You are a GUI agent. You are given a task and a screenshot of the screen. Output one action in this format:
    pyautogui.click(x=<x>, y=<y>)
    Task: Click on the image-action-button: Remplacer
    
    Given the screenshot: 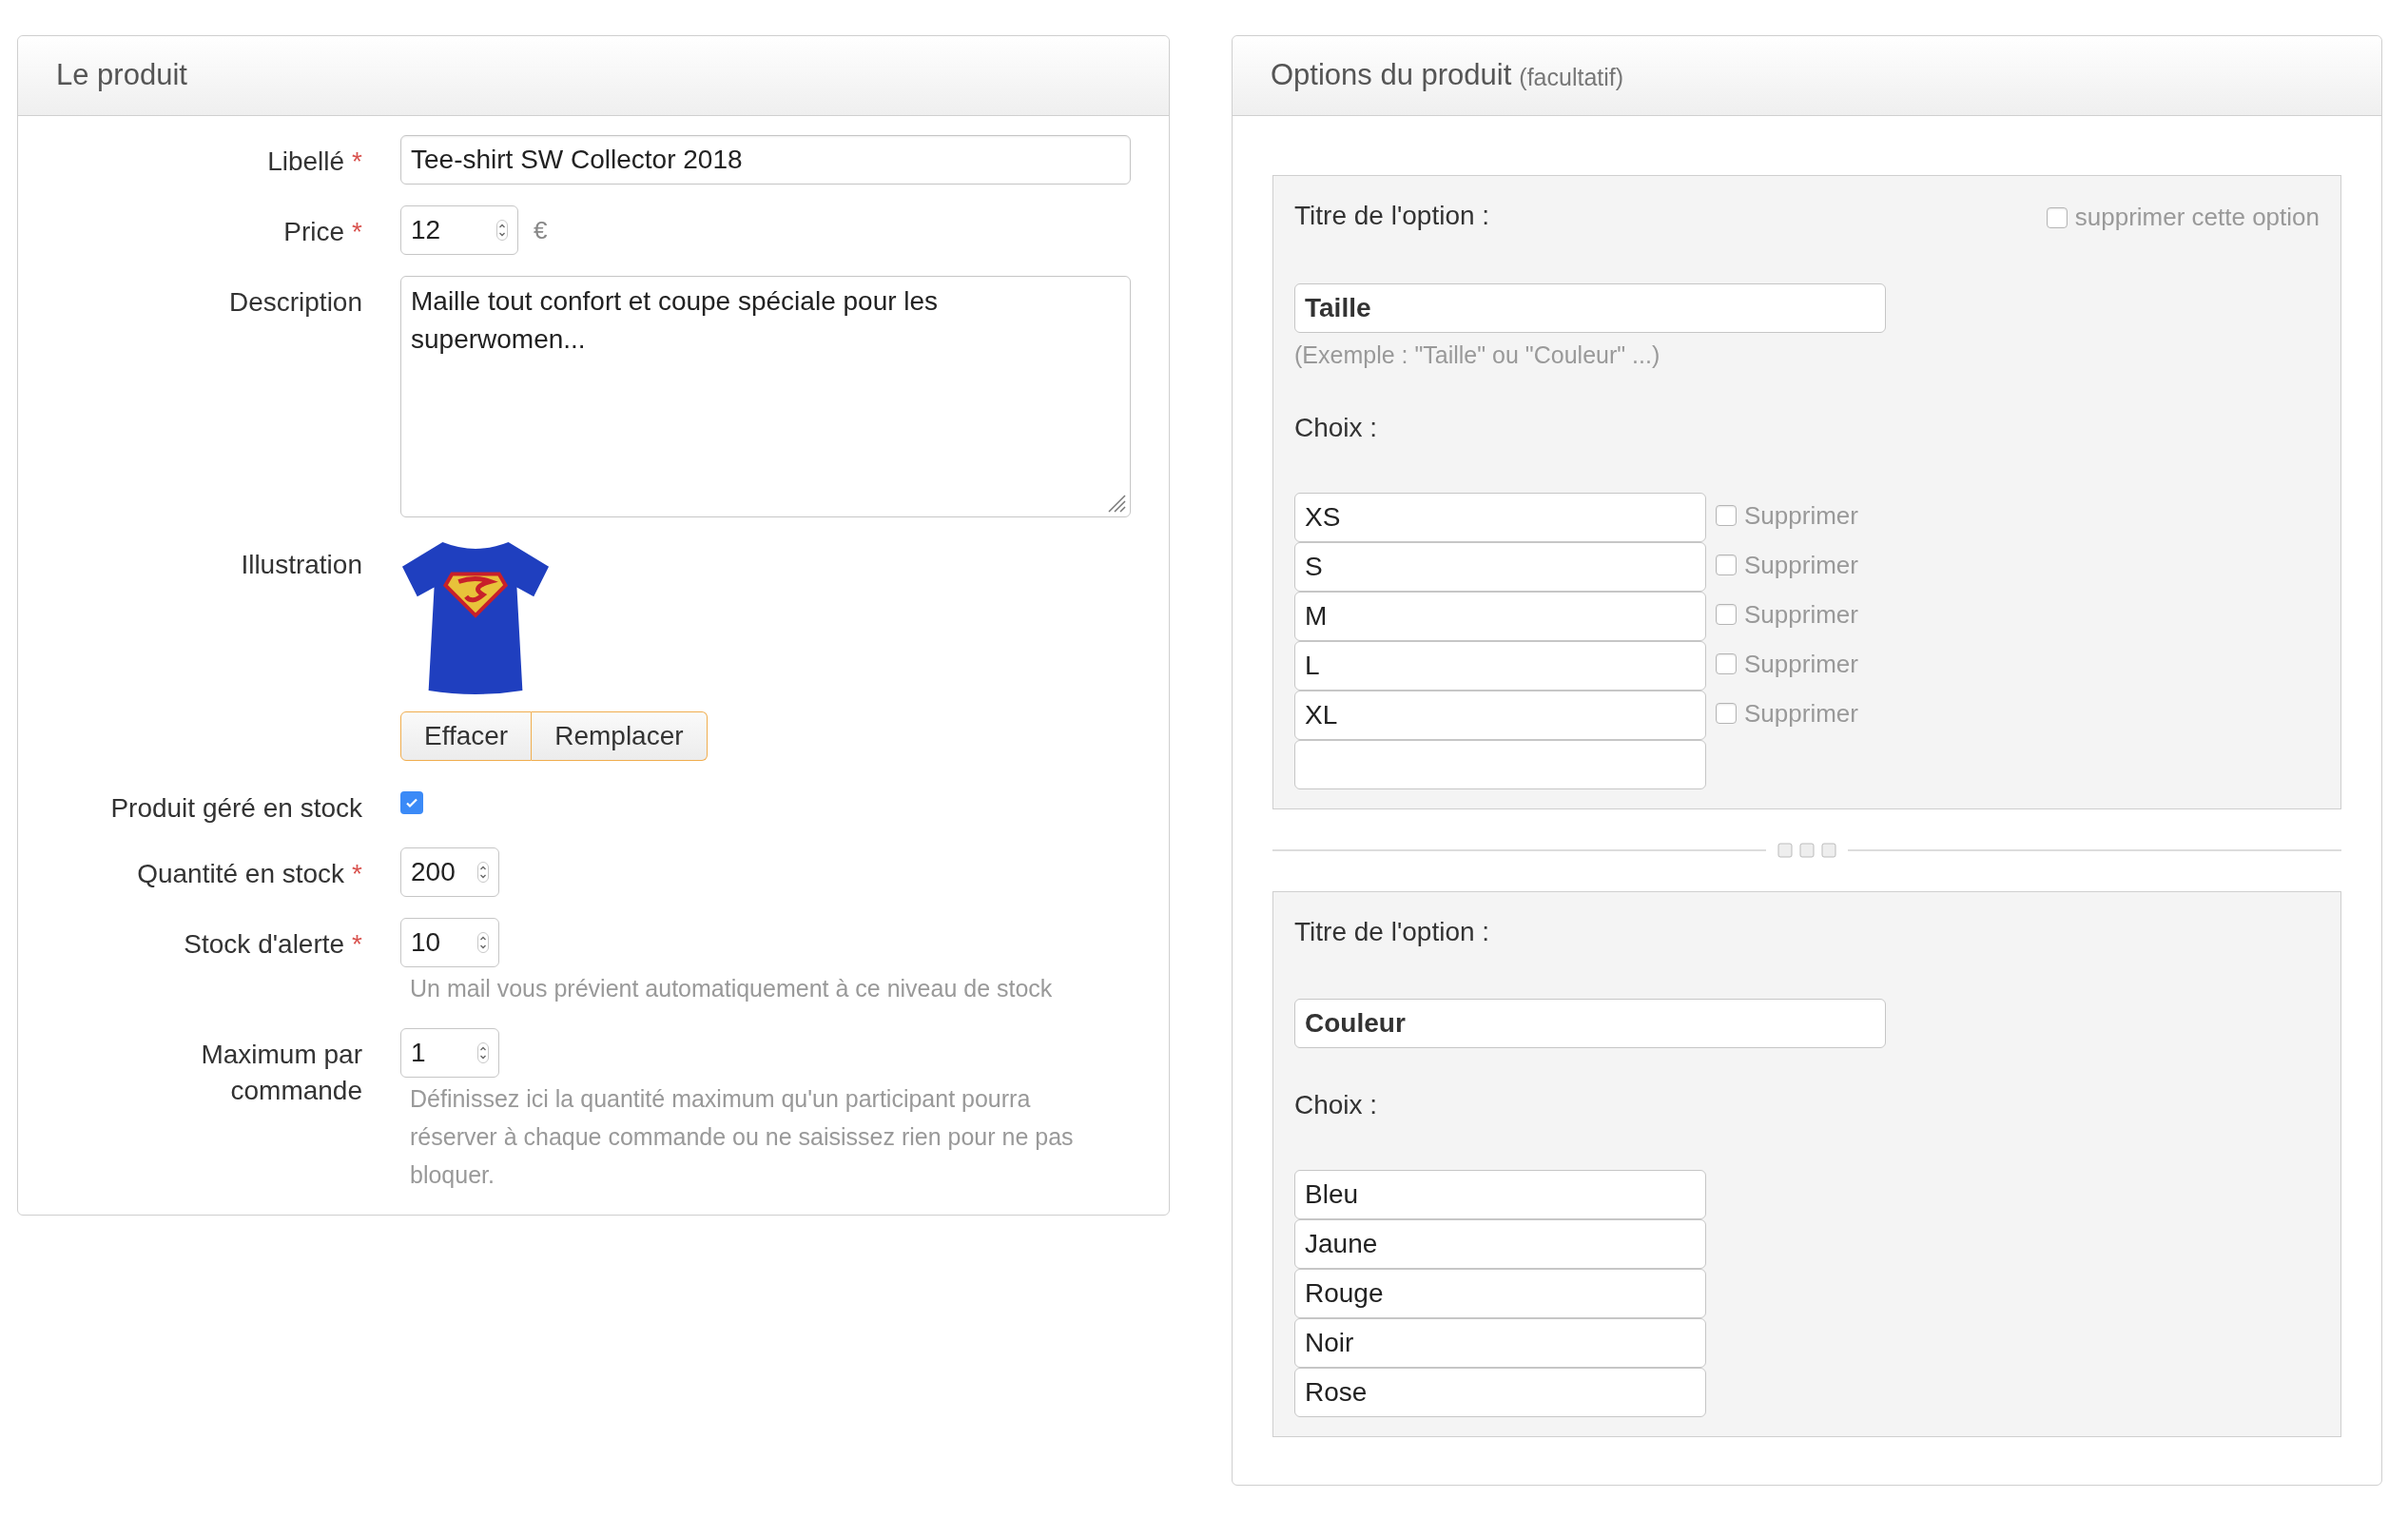 What is the action you would take?
    pyautogui.click(x=620, y=736)
    